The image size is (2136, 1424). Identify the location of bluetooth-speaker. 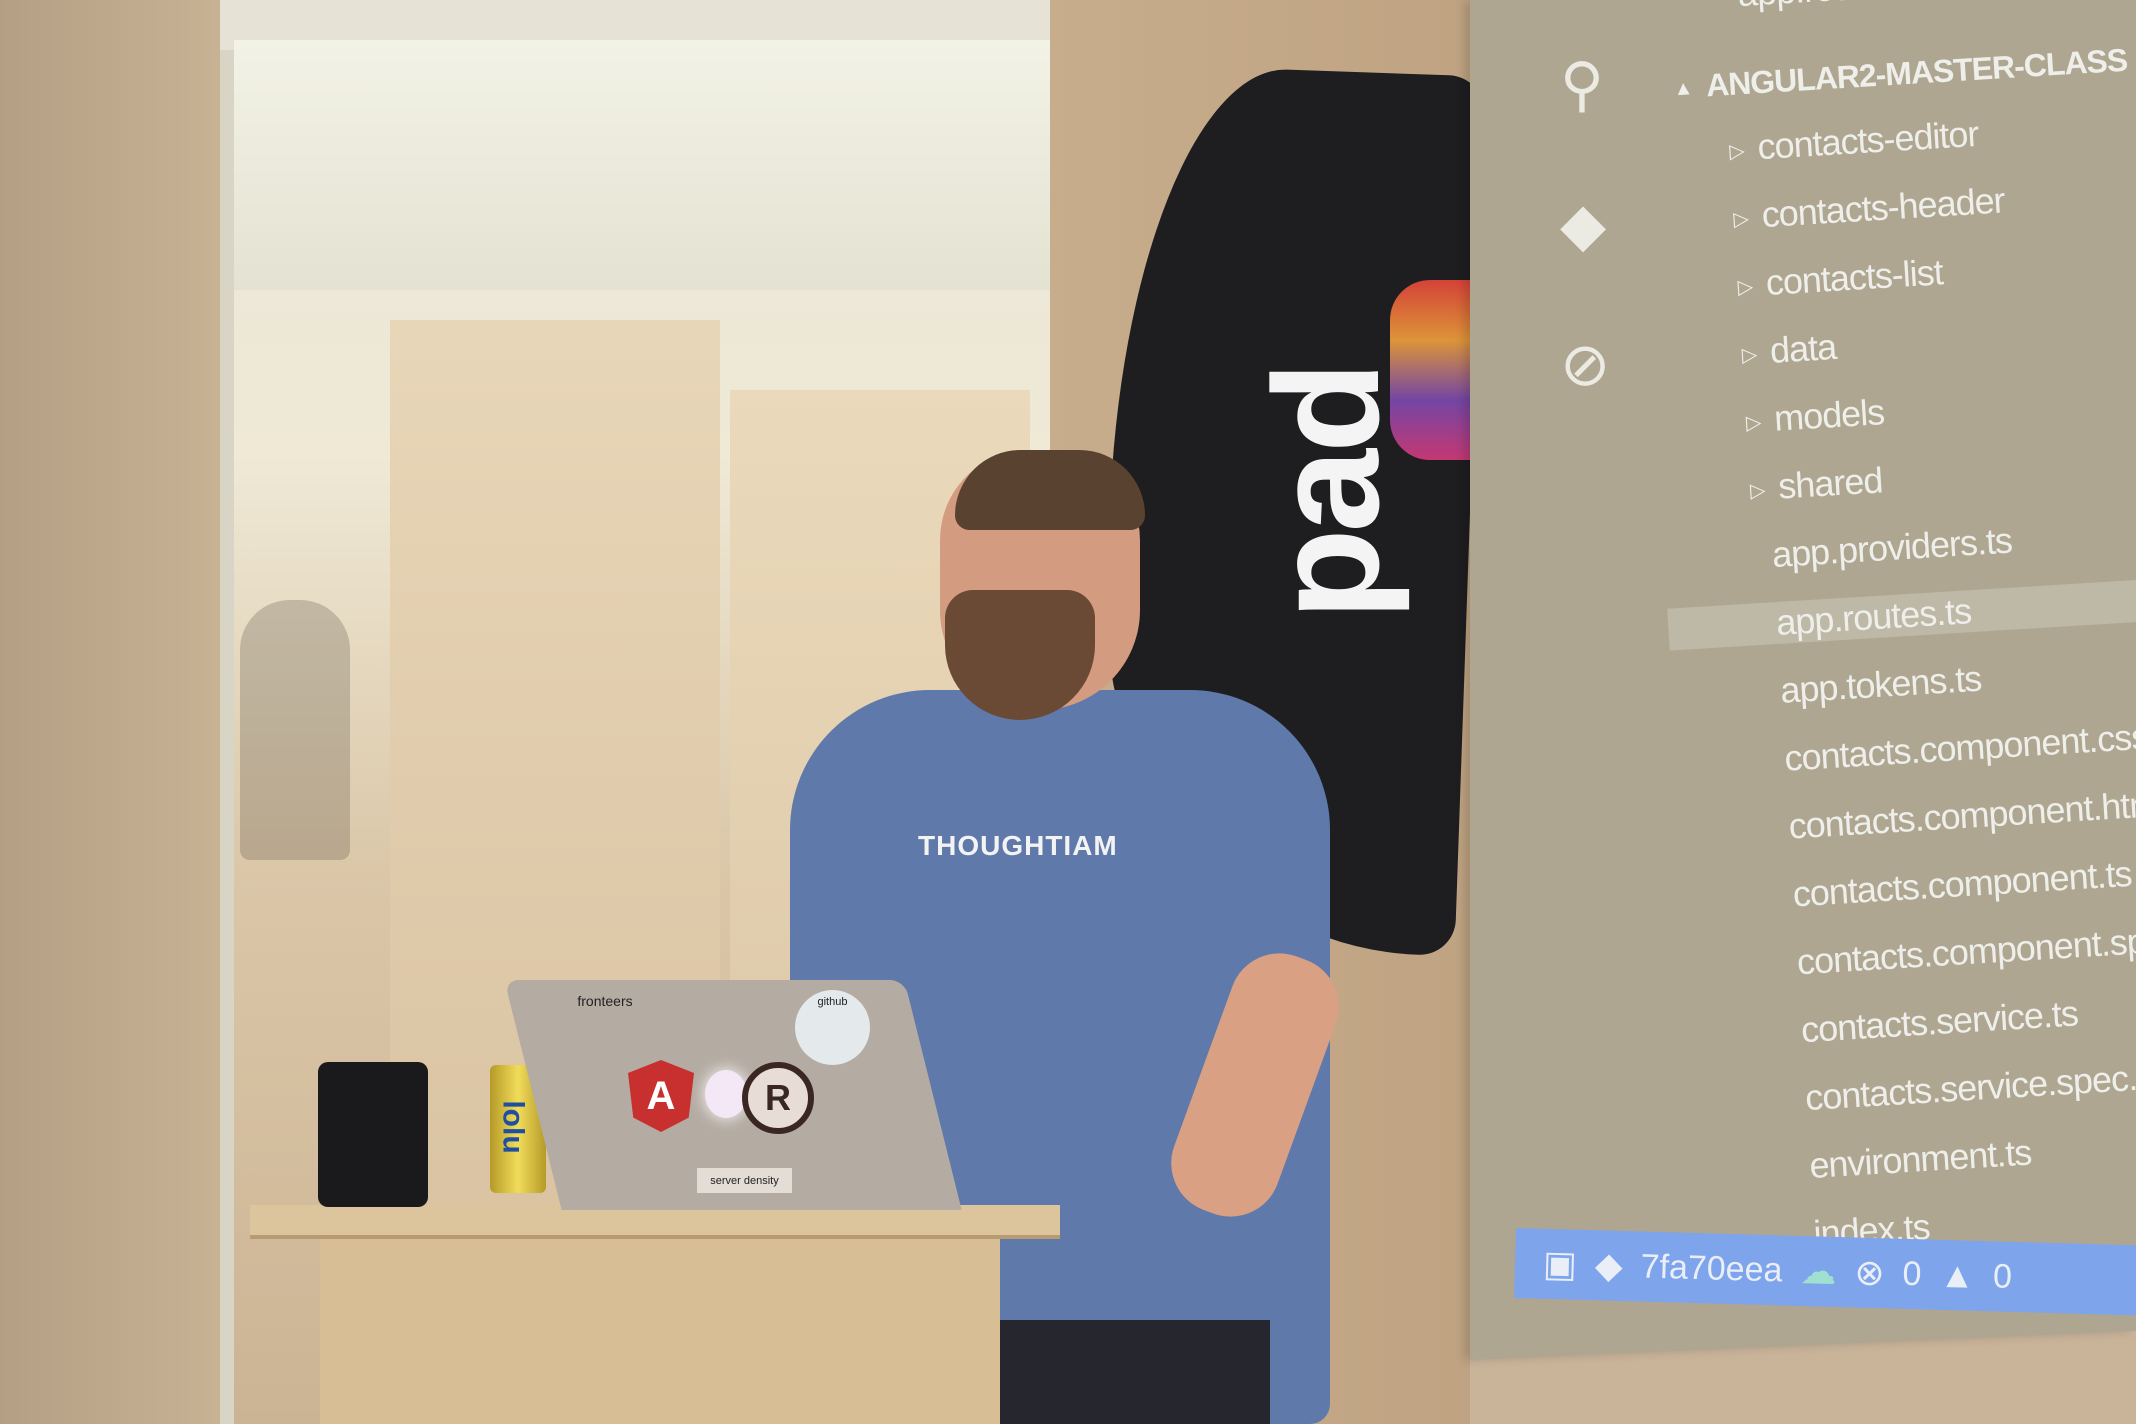
(373, 1134).